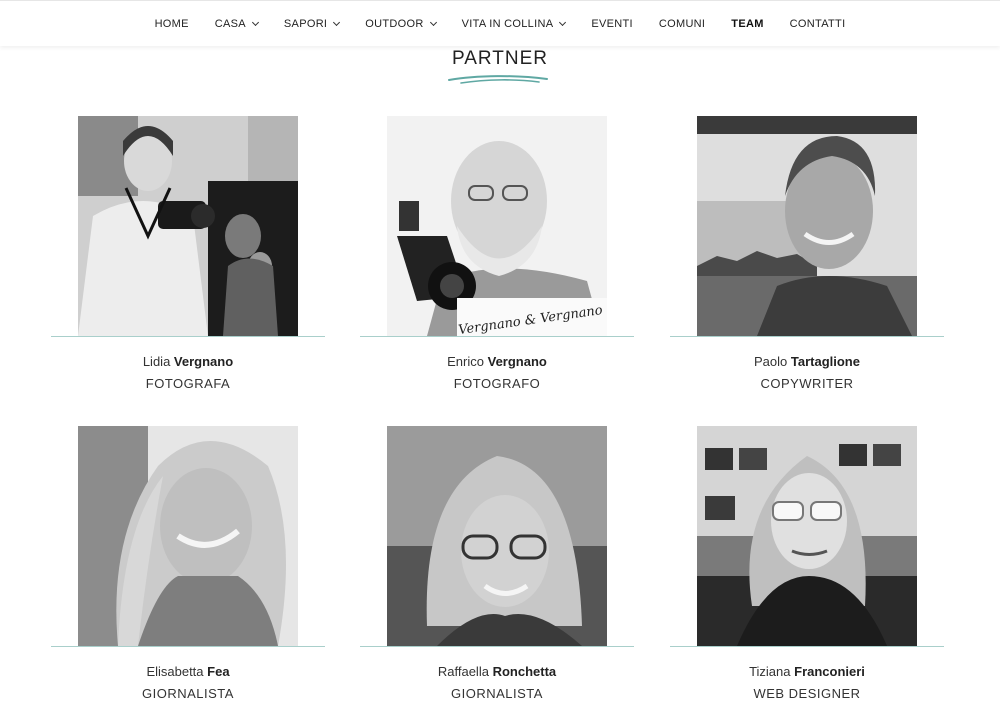 This screenshot has height=714, width=1000. What do you see at coordinates (497, 383) in the screenshot?
I see `member-role: FOTOGRAFO` at bounding box center [497, 383].